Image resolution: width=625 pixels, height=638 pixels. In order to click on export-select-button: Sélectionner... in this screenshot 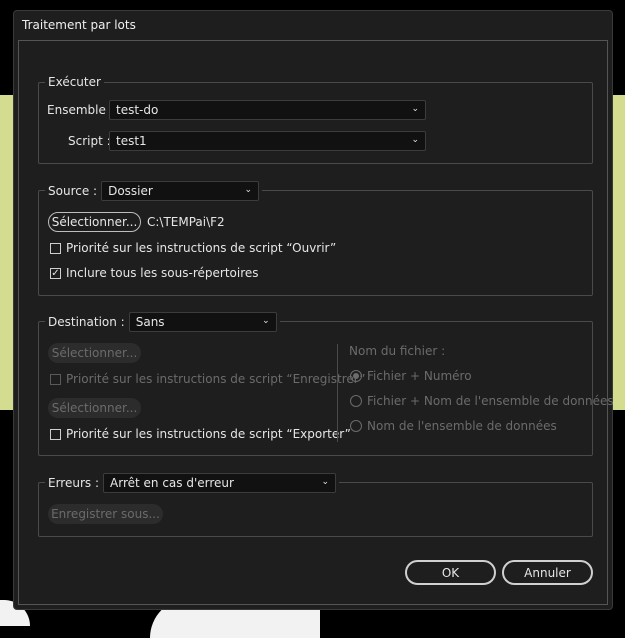, I will do `click(94, 408)`.